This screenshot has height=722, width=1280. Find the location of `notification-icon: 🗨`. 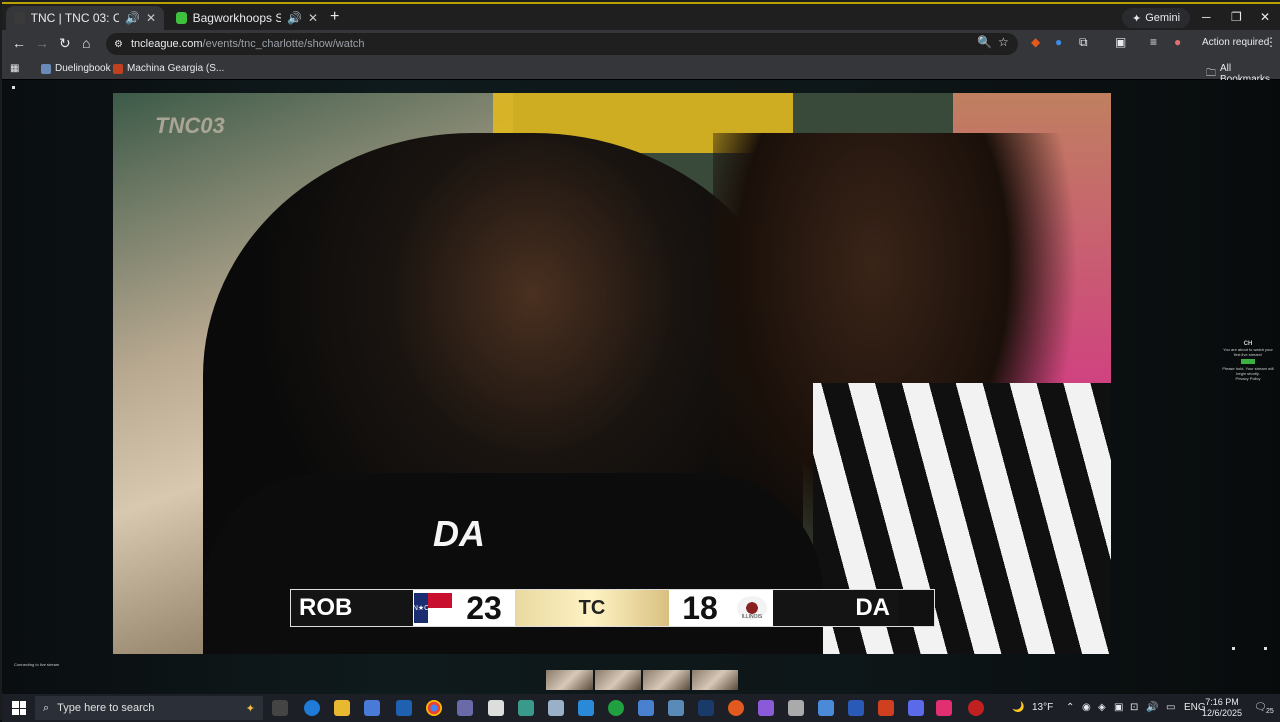

notification-icon: 🗨 is located at coordinates (1260, 707).